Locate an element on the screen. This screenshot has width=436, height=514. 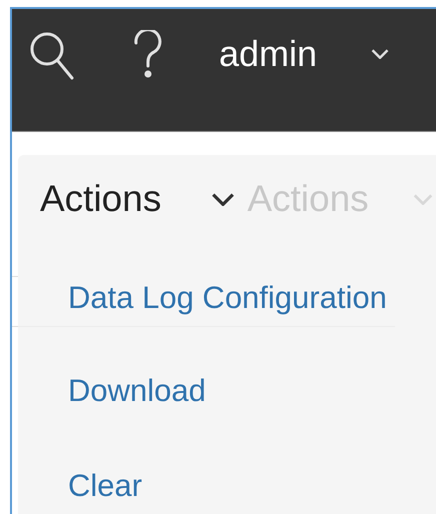
menu-item: Clear is located at coordinates (227, 486).